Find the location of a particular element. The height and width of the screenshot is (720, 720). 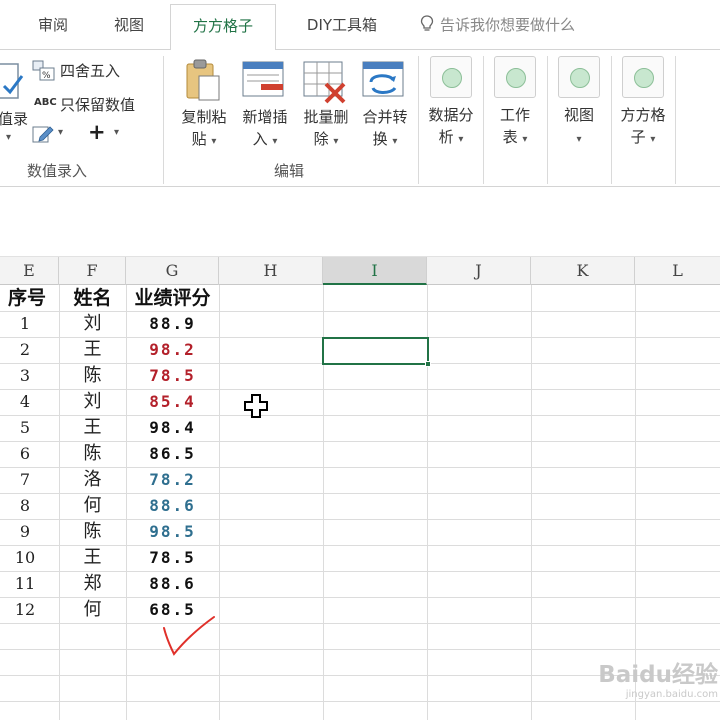

data-analysis-button: 数据分 析 ▾ is located at coordinates (451, 106).